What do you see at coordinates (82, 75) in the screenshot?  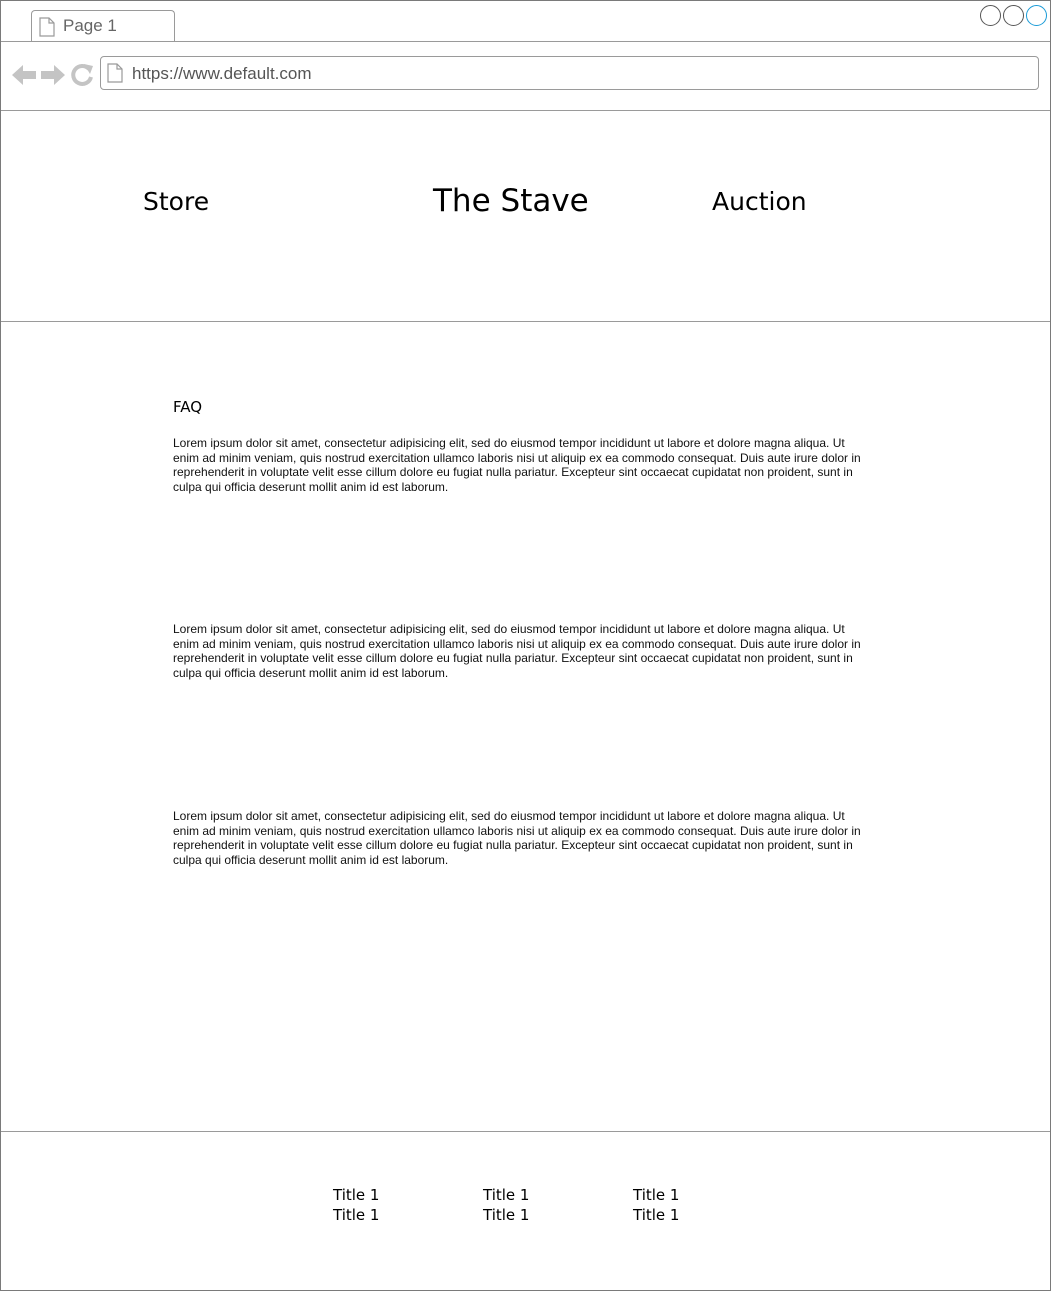 I see `reload-icon` at bounding box center [82, 75].